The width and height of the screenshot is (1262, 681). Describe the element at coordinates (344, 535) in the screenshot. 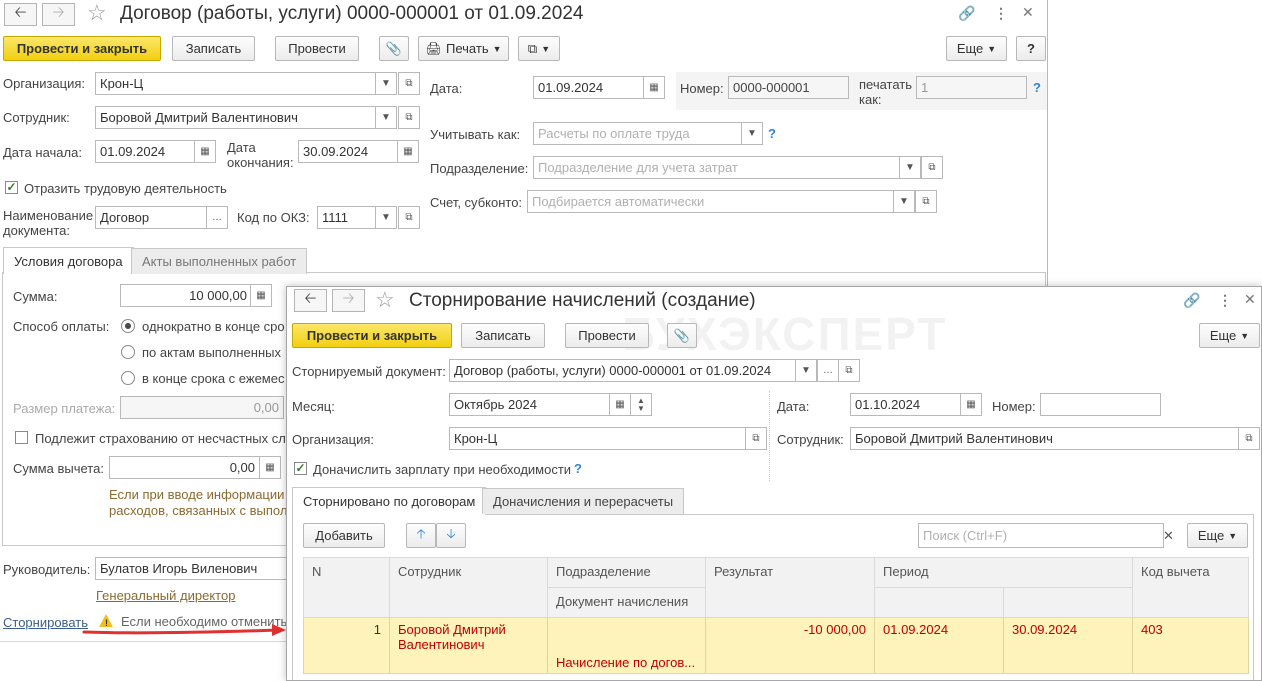

I see `add-button: Добавить` at that location.